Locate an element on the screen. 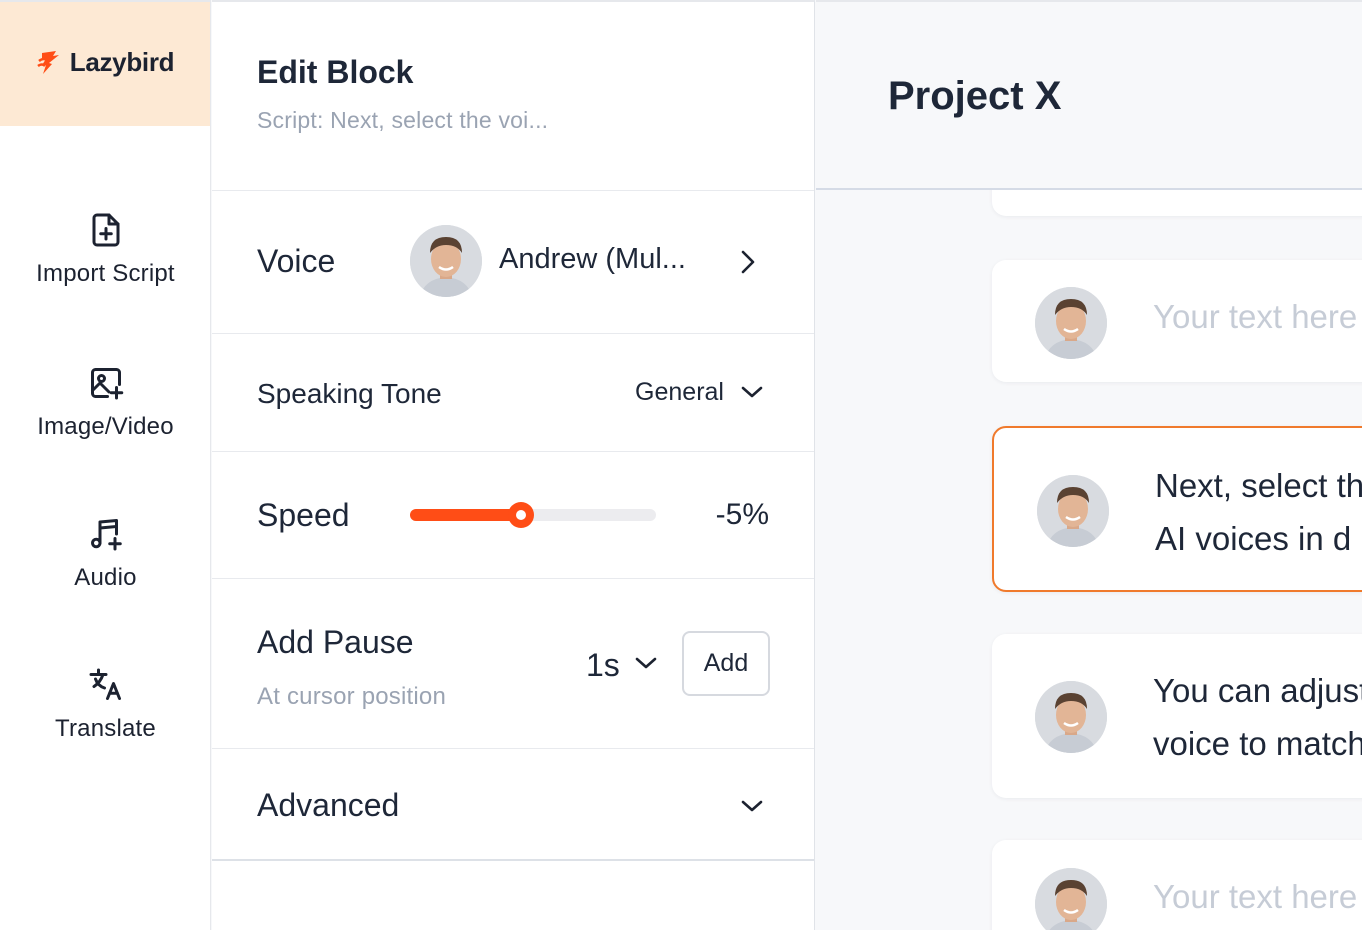 This screenshot has height=930, width=1362. speed-slider is located at coordinates (533, 515).